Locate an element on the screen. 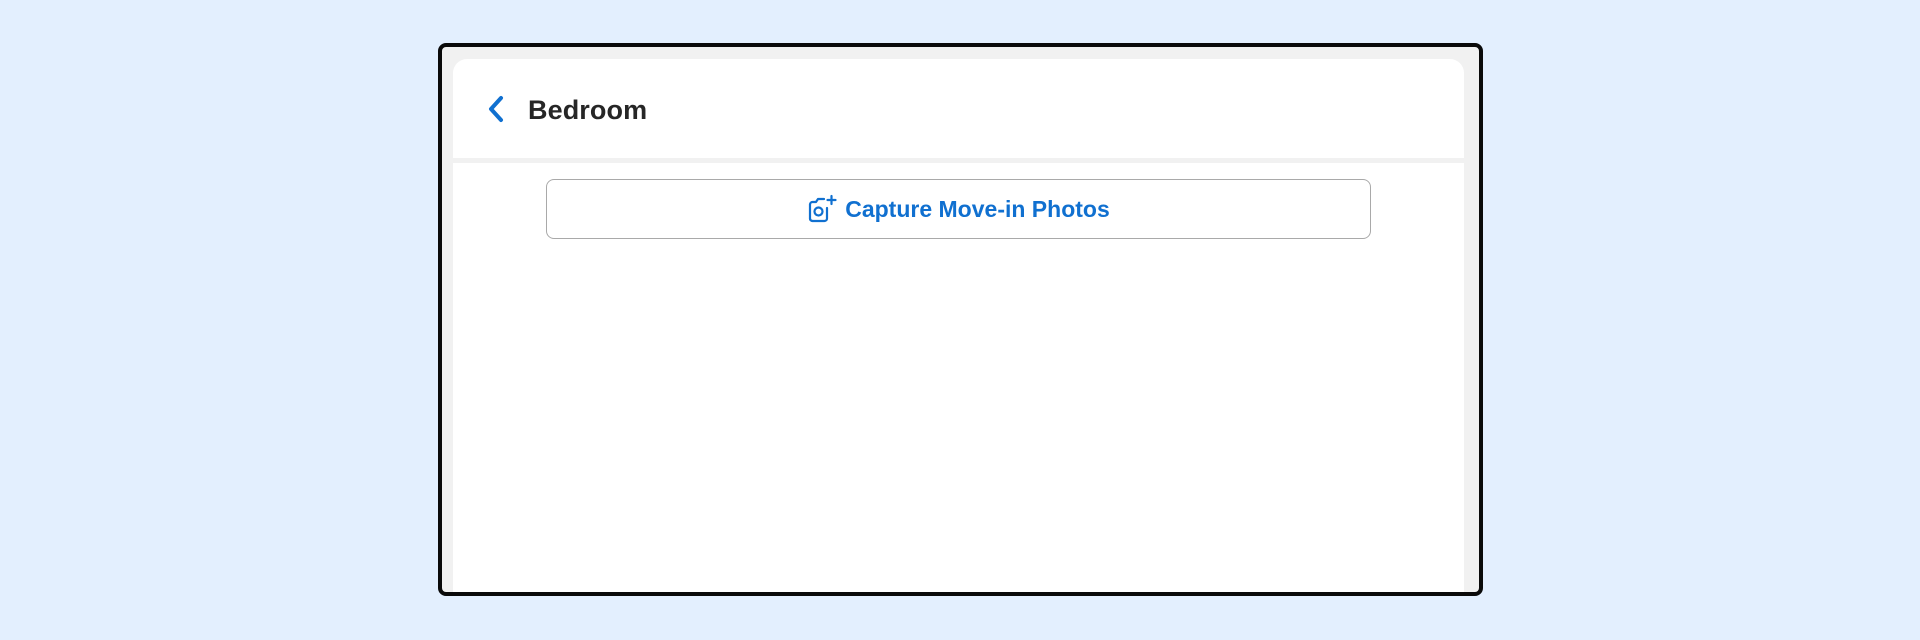 This screenshot has height=640, width=1920. capture-move-in-photos-button: Capture Move-in Photos is located at coordinates (958, 209).